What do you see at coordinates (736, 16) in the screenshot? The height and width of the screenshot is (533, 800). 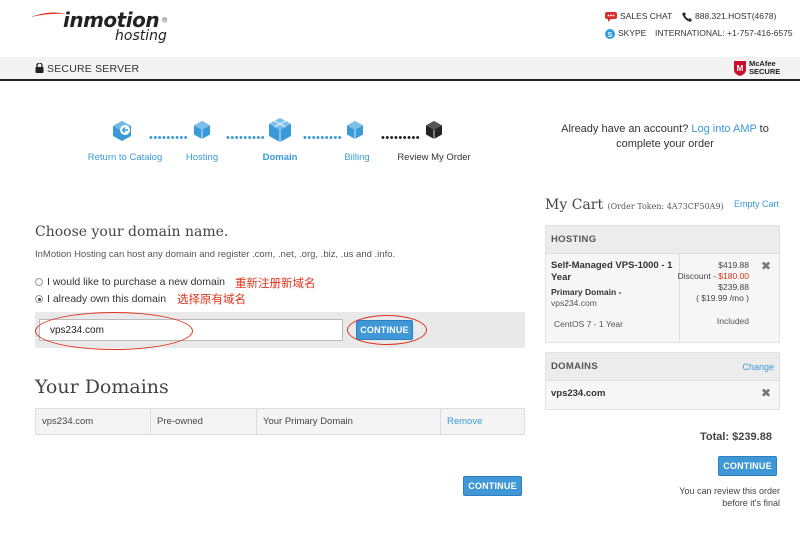 I see `phone-number: 888.321.HOST(4678)` at bounding box center [736, 16].